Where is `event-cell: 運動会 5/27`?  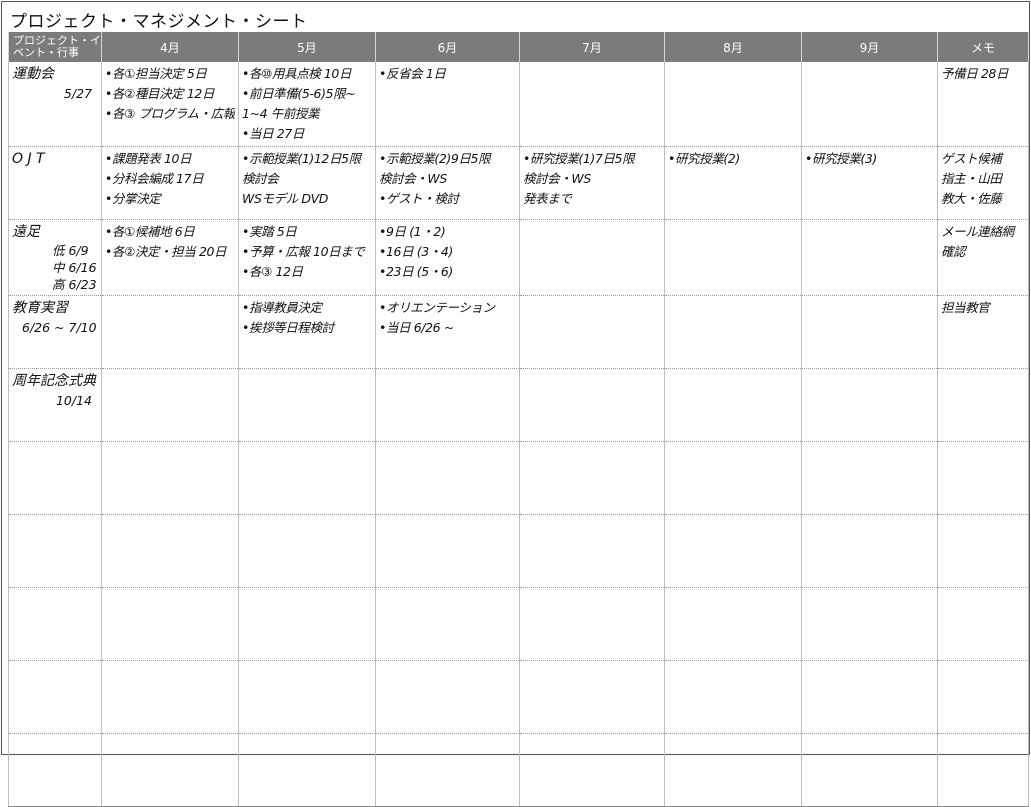
event-cell: 運動会 5/27 is located at coordinates (55, 104).